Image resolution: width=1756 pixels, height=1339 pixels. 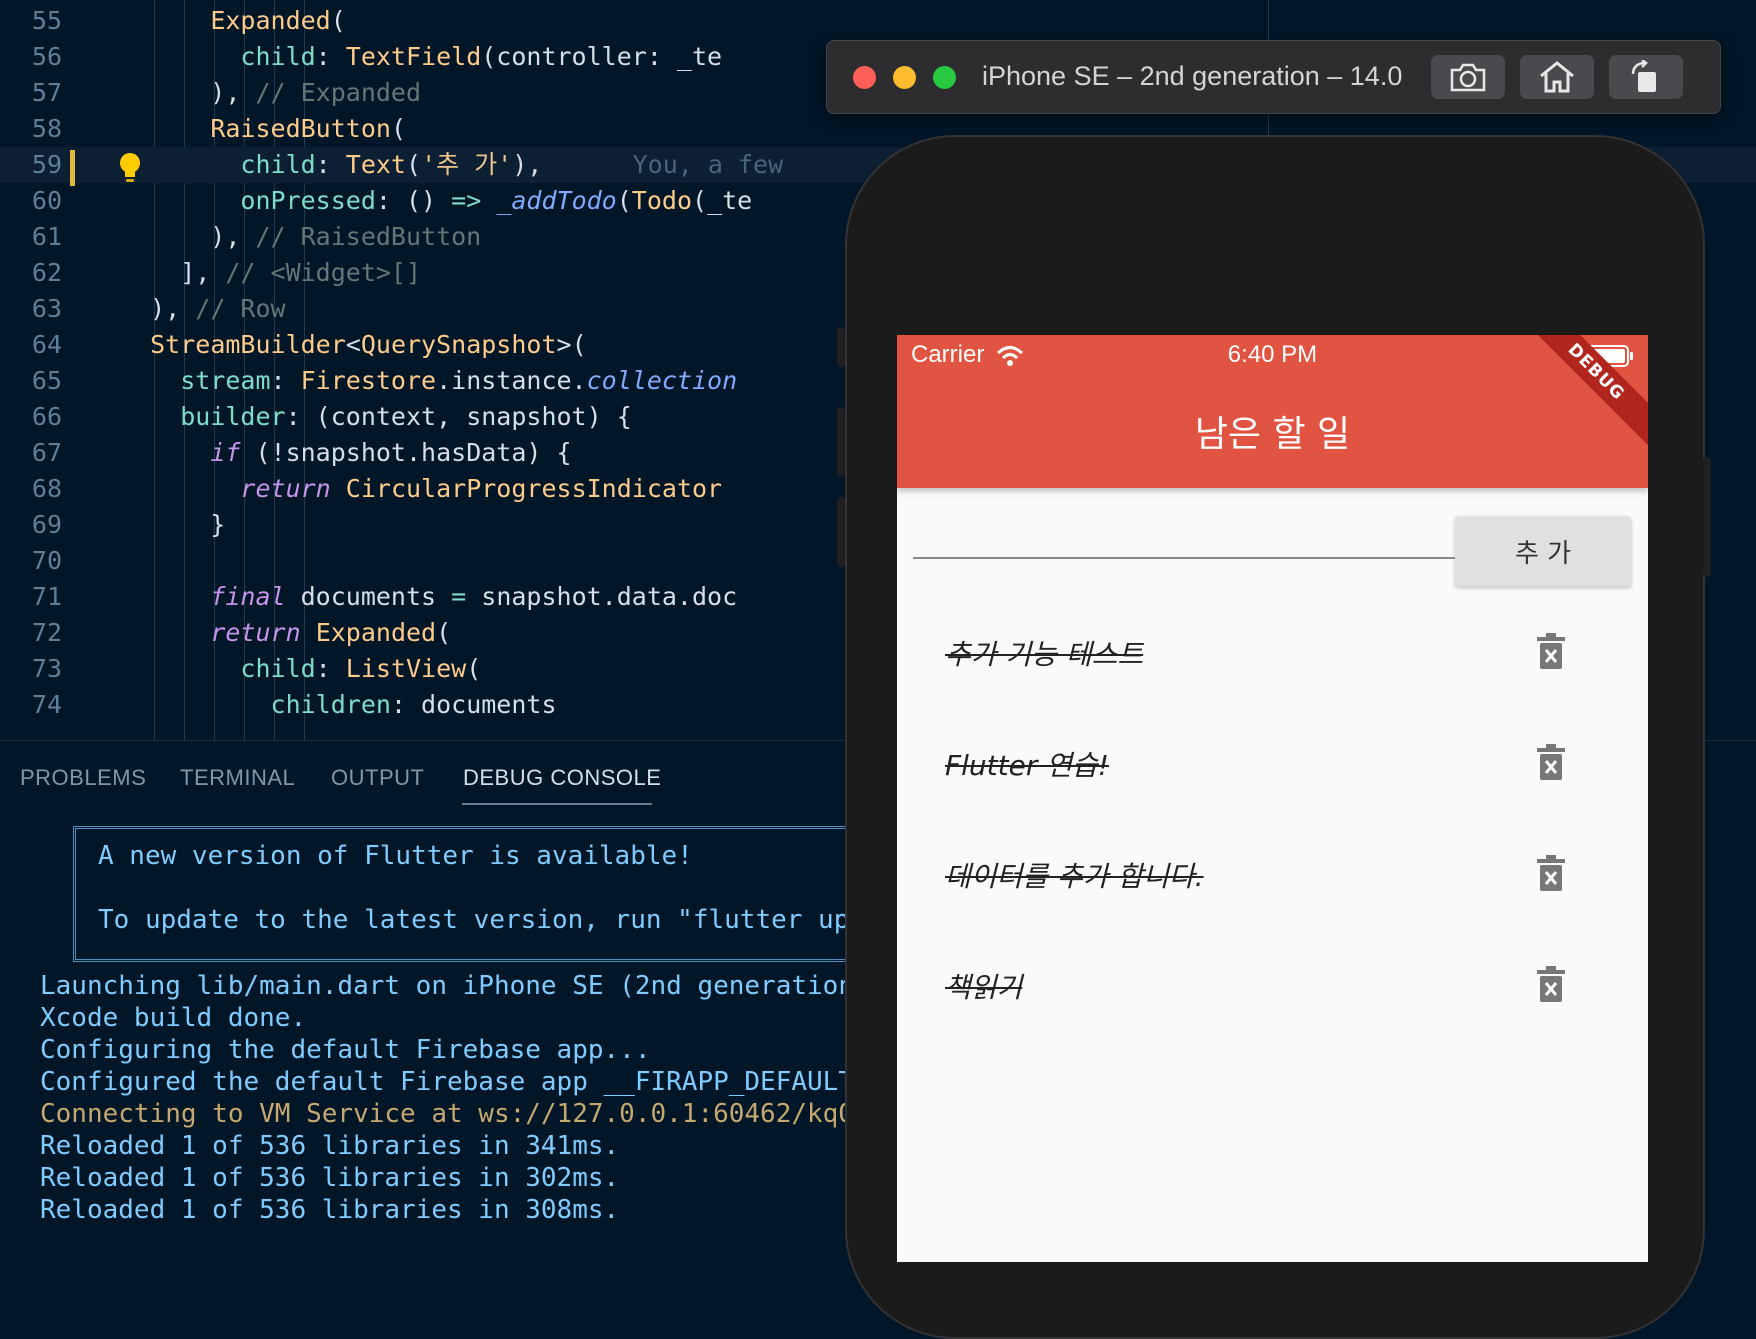 I want to click on active-tab-indicator, so click(x=557, y=804).